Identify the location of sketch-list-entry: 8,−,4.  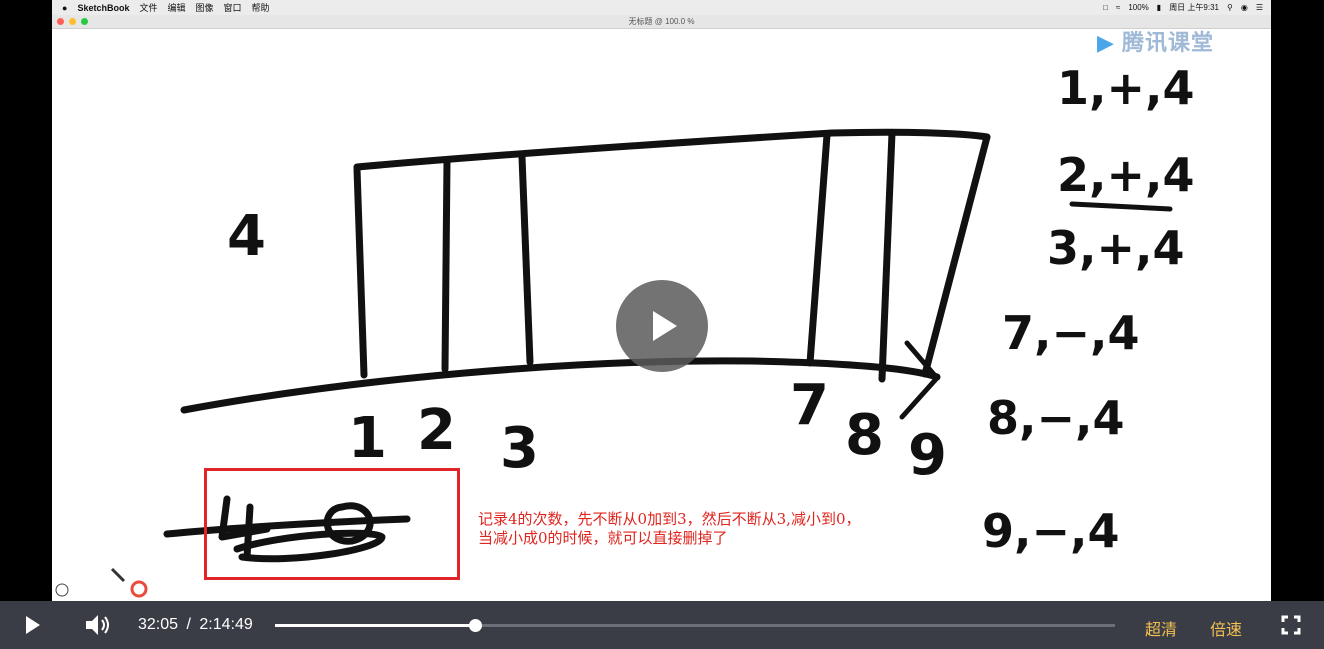
(1056, 418).